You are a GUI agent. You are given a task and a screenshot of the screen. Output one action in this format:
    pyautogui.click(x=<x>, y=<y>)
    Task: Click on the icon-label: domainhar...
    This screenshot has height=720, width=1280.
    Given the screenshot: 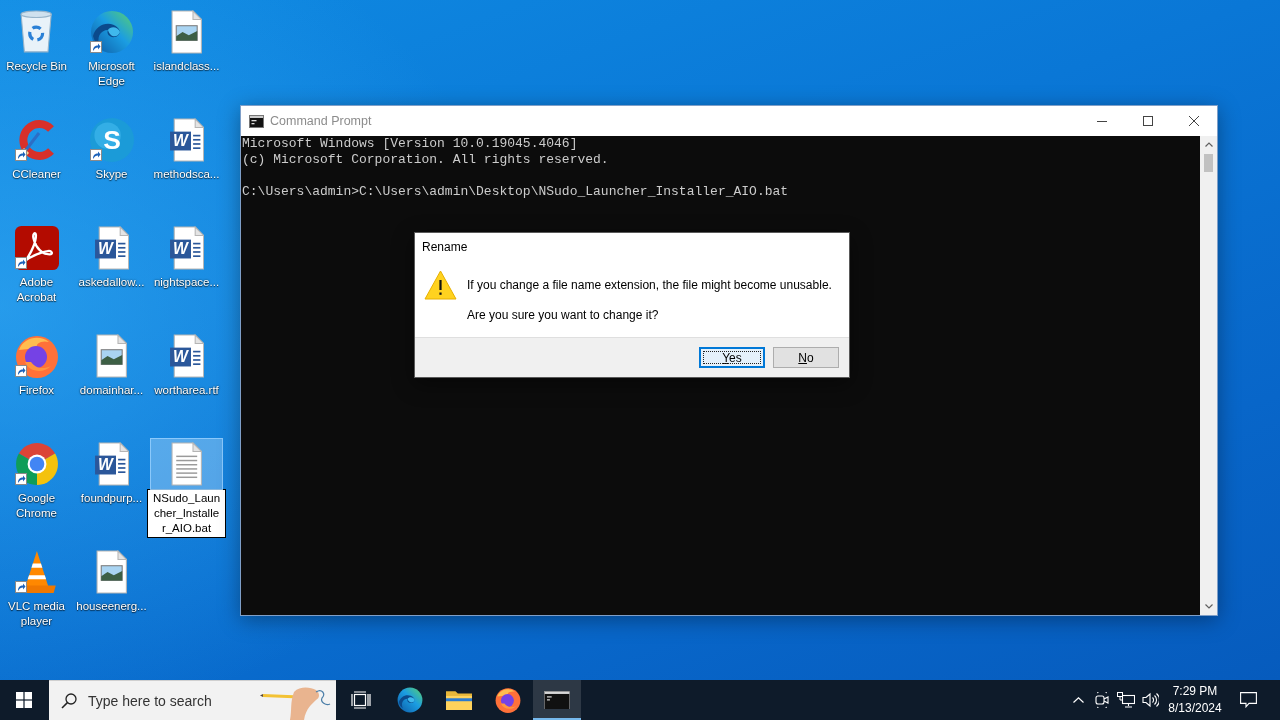 What is the action you would take?
    pyautogui.click(x=111, y=390)
    